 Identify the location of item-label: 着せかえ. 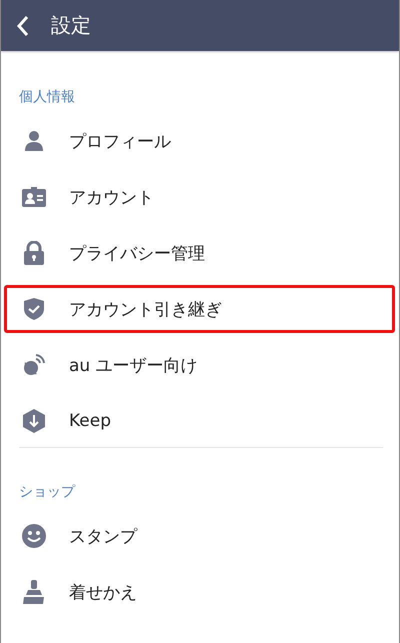
(103, 593).